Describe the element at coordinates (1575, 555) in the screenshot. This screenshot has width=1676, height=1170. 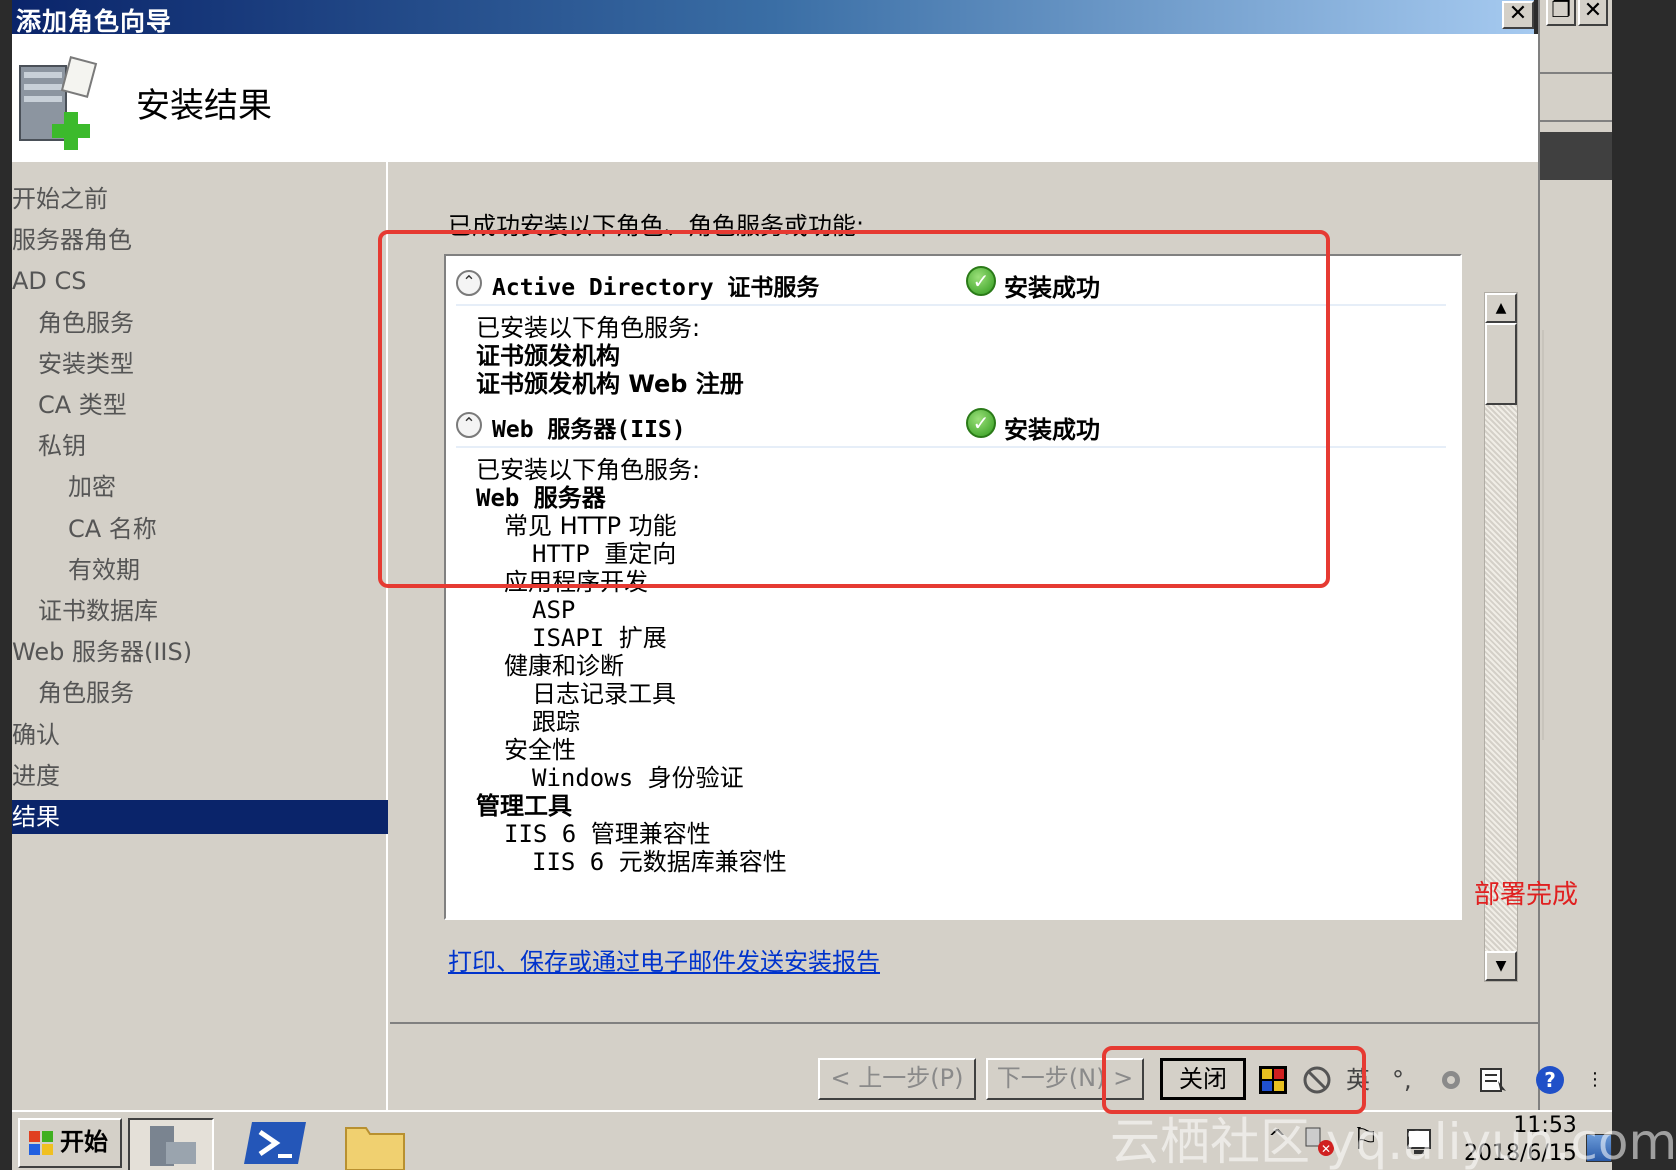
I see `parent-window-edge: ❐ ✕` at that location.